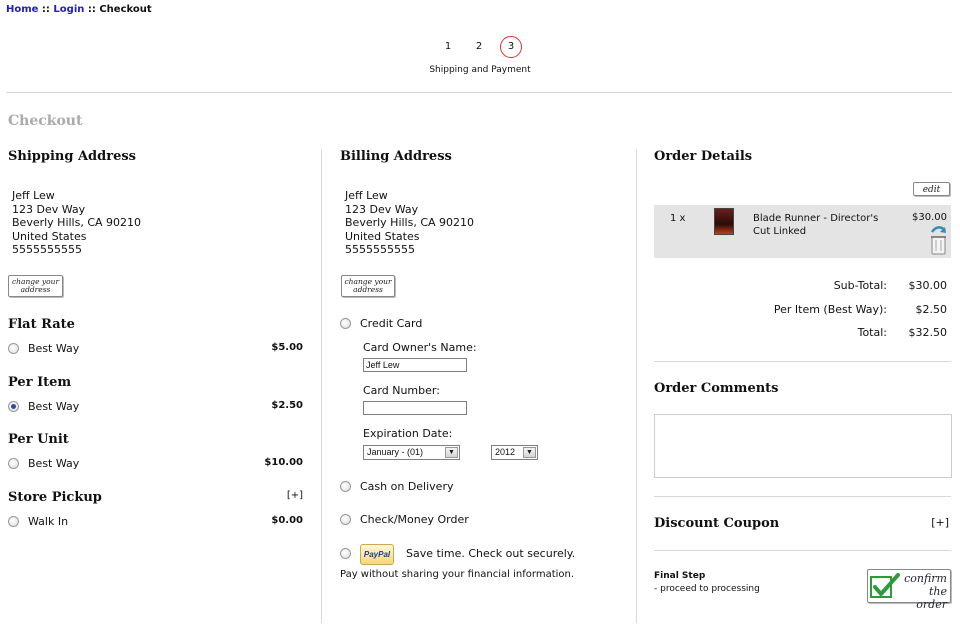  Describe the element at coordinates (680, 576) in the screenshot. I see `final-step-title: Final Step` at that location.